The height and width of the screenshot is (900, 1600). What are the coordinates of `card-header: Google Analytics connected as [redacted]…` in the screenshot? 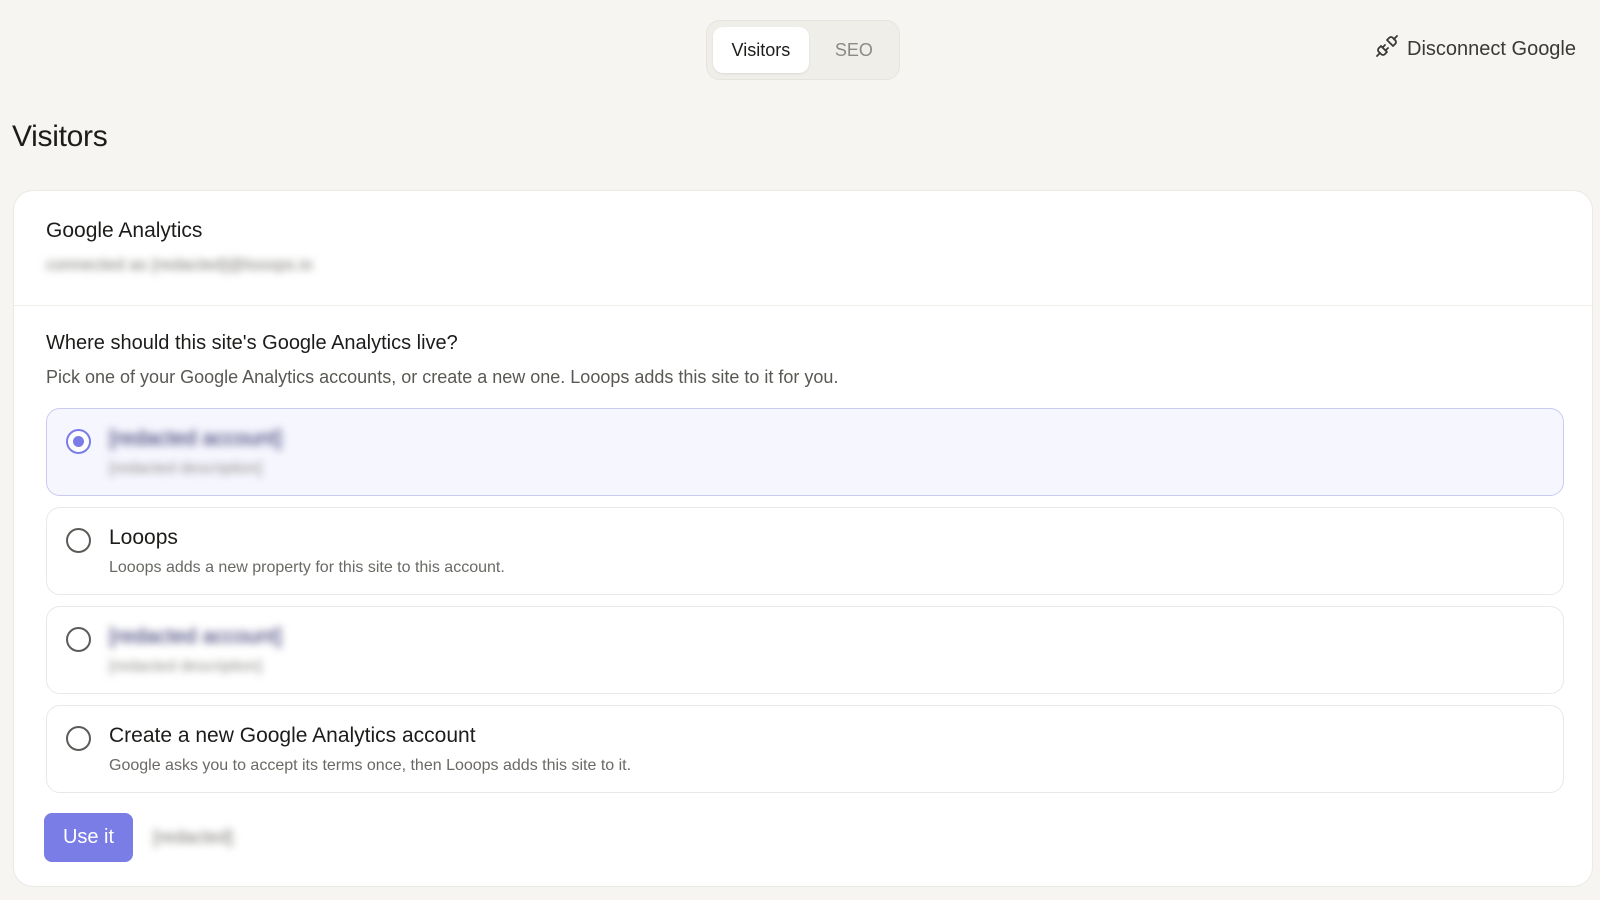 It's located at (803, 248).